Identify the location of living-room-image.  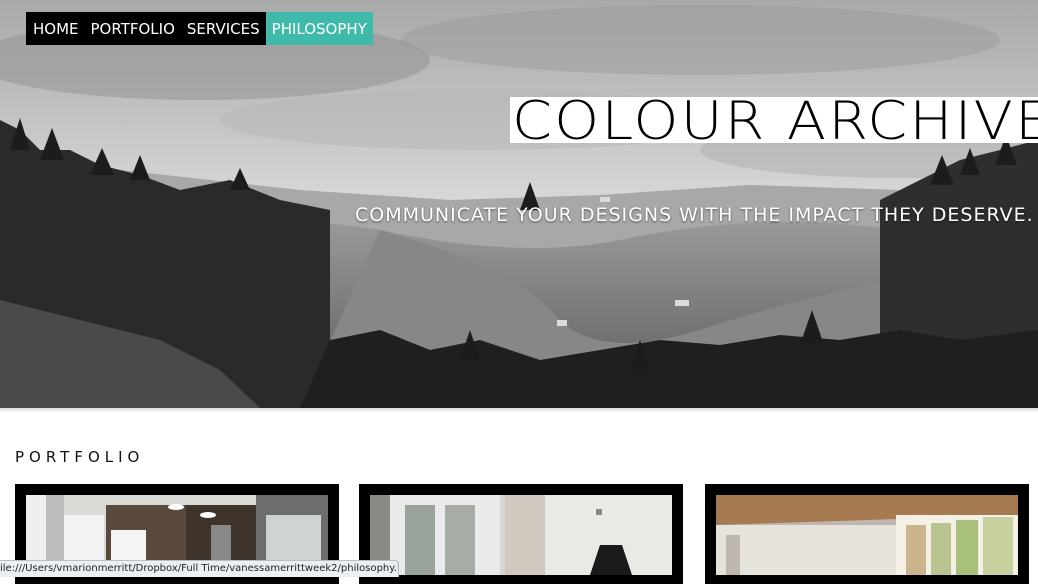
(521, 539).